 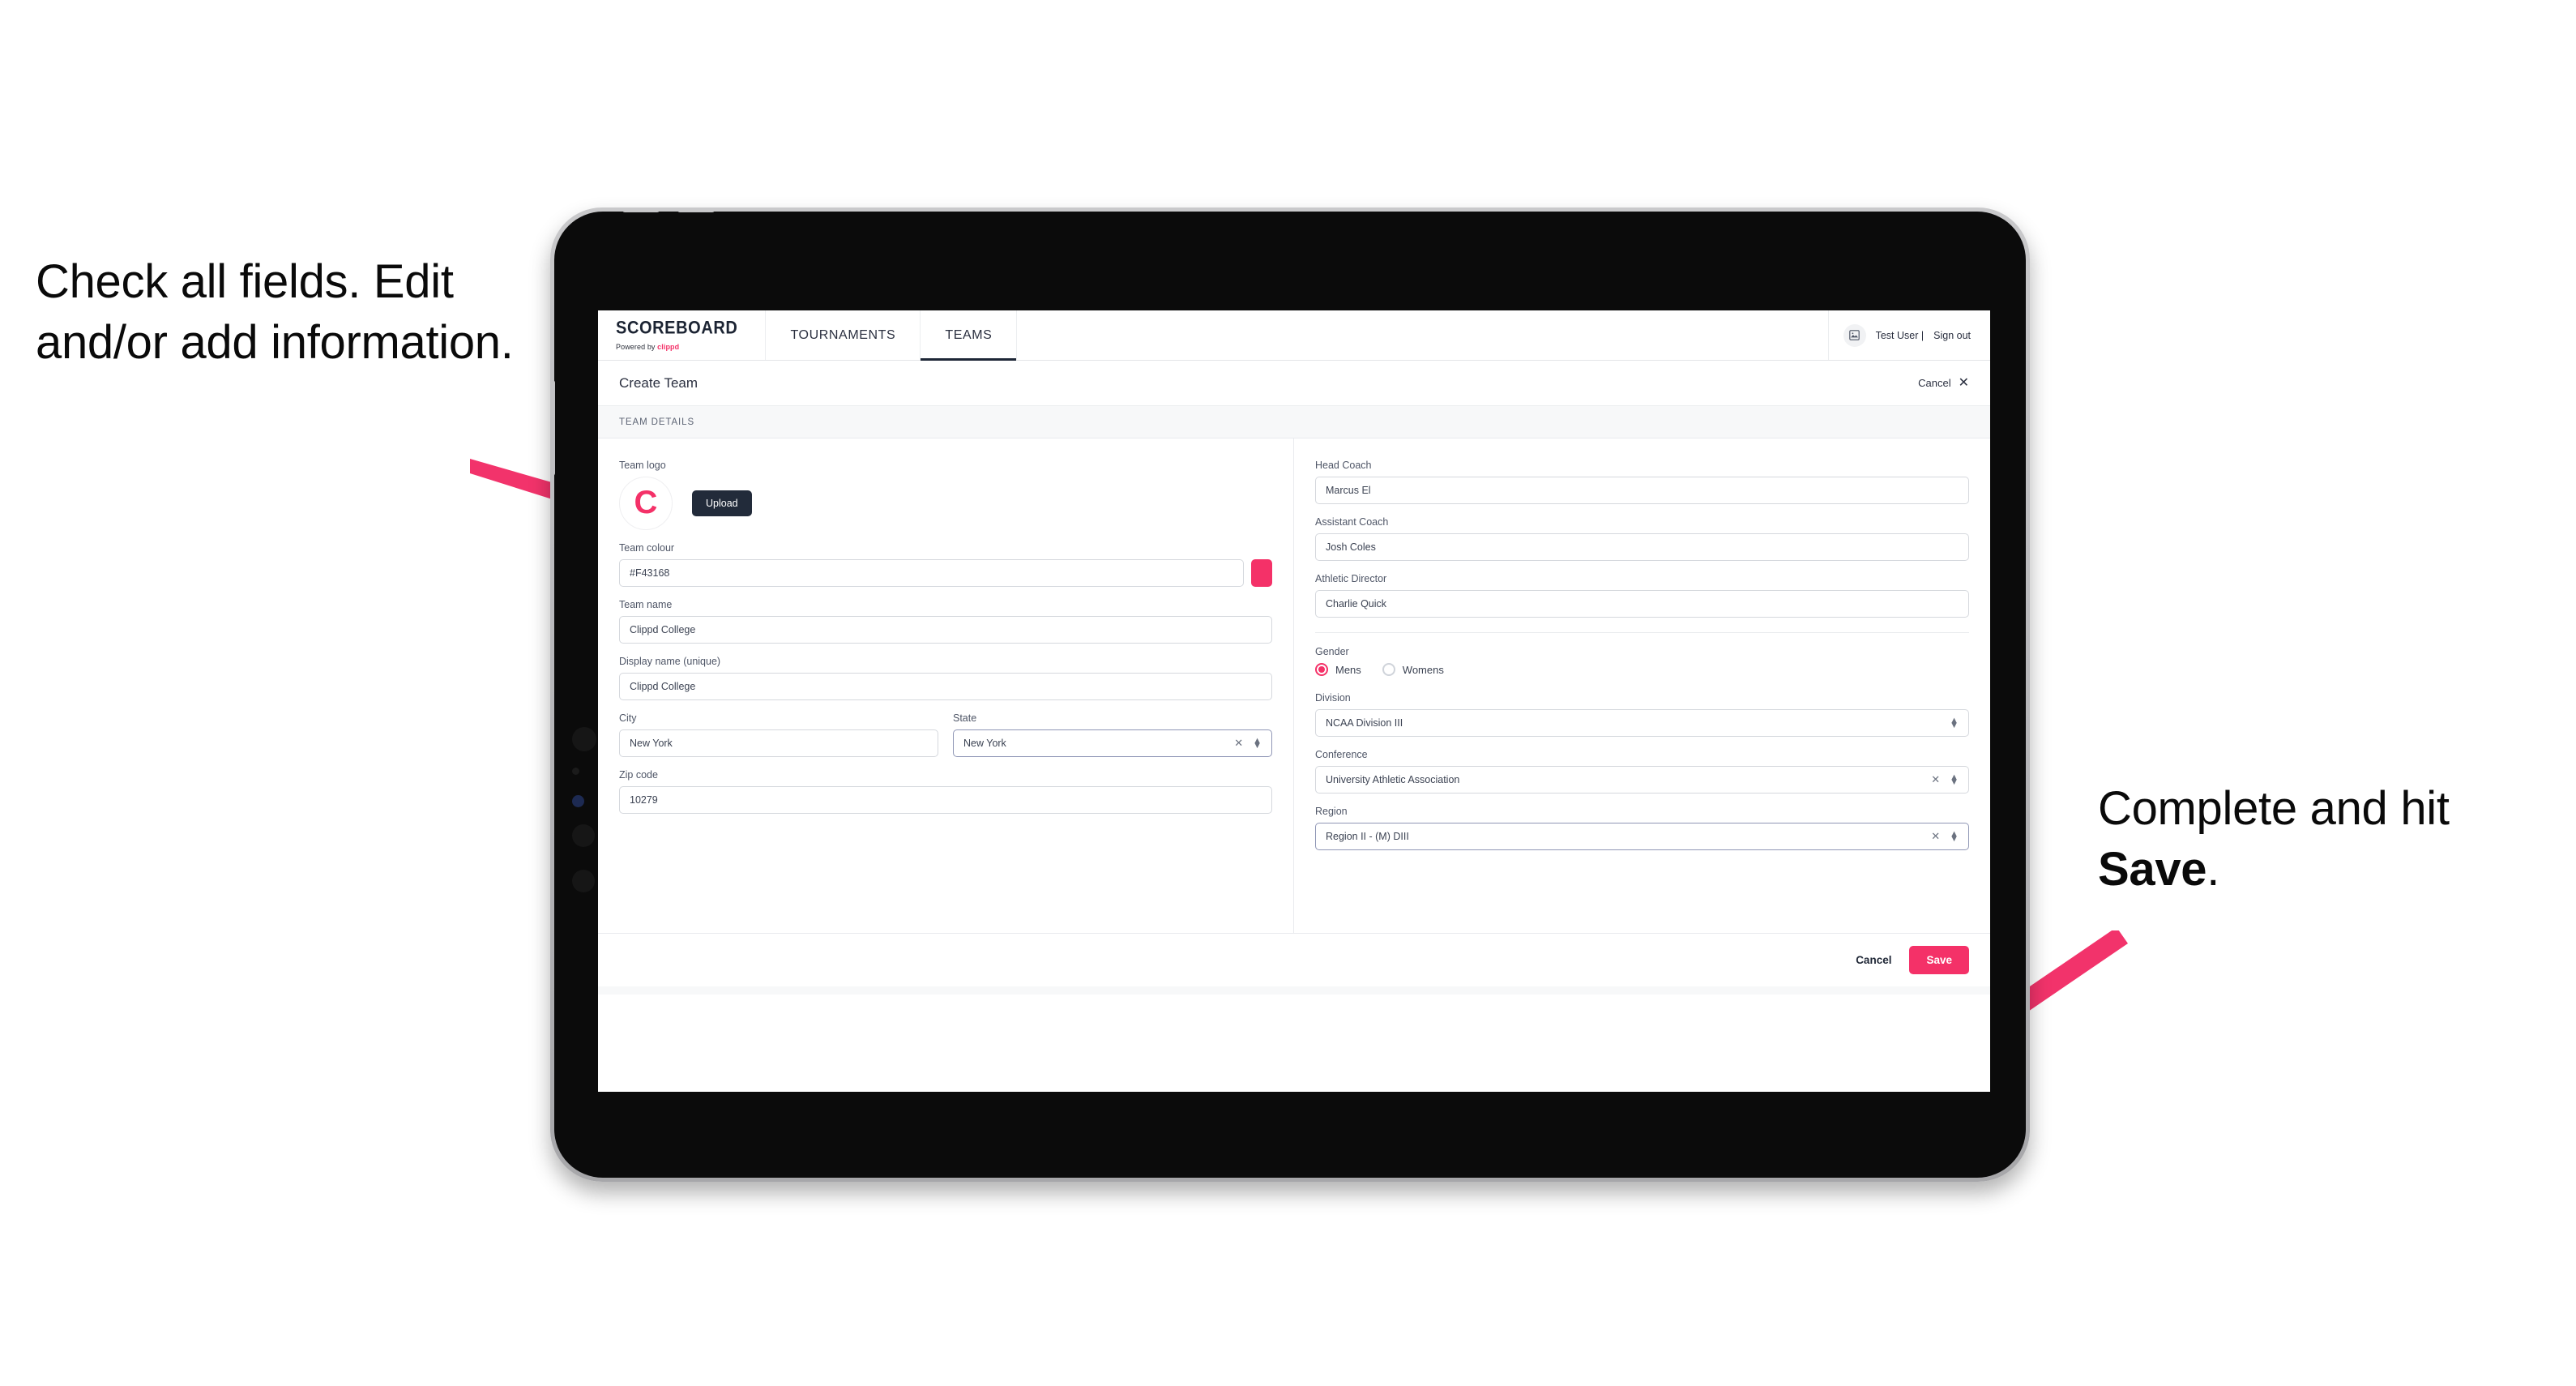 I want to click on team-name-value: Clippd College, so click(x=663, y=629).